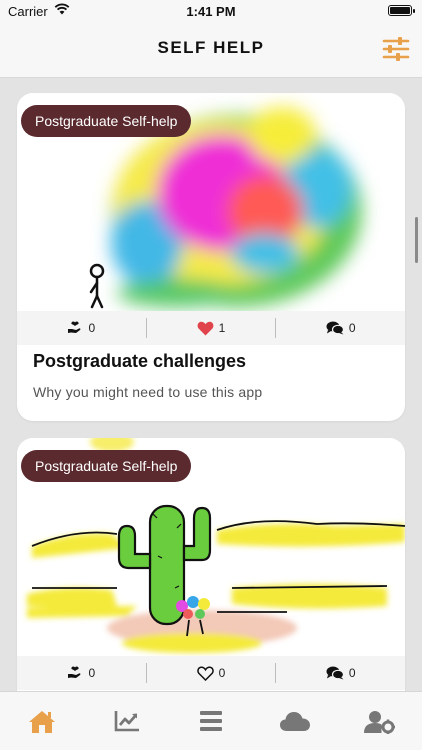 The width and height of the screenshot is (422, 750). I want to click on user-settings-icon, so click(379, 722).